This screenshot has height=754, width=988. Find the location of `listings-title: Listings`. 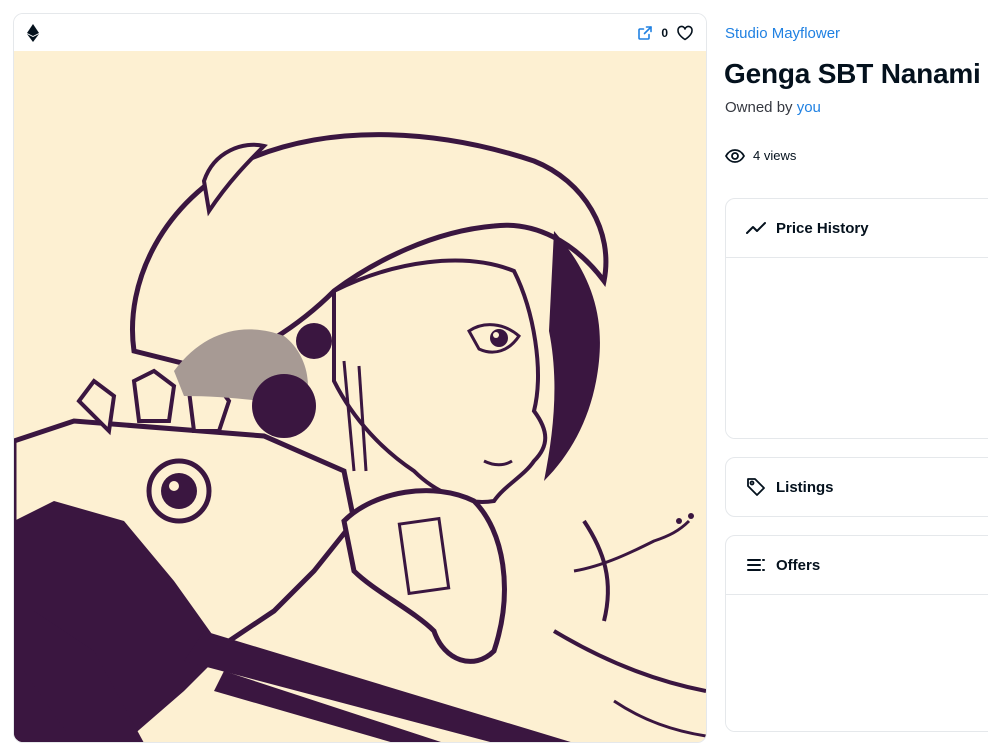

listings-title: Listings is located at coordinates (805, 487).